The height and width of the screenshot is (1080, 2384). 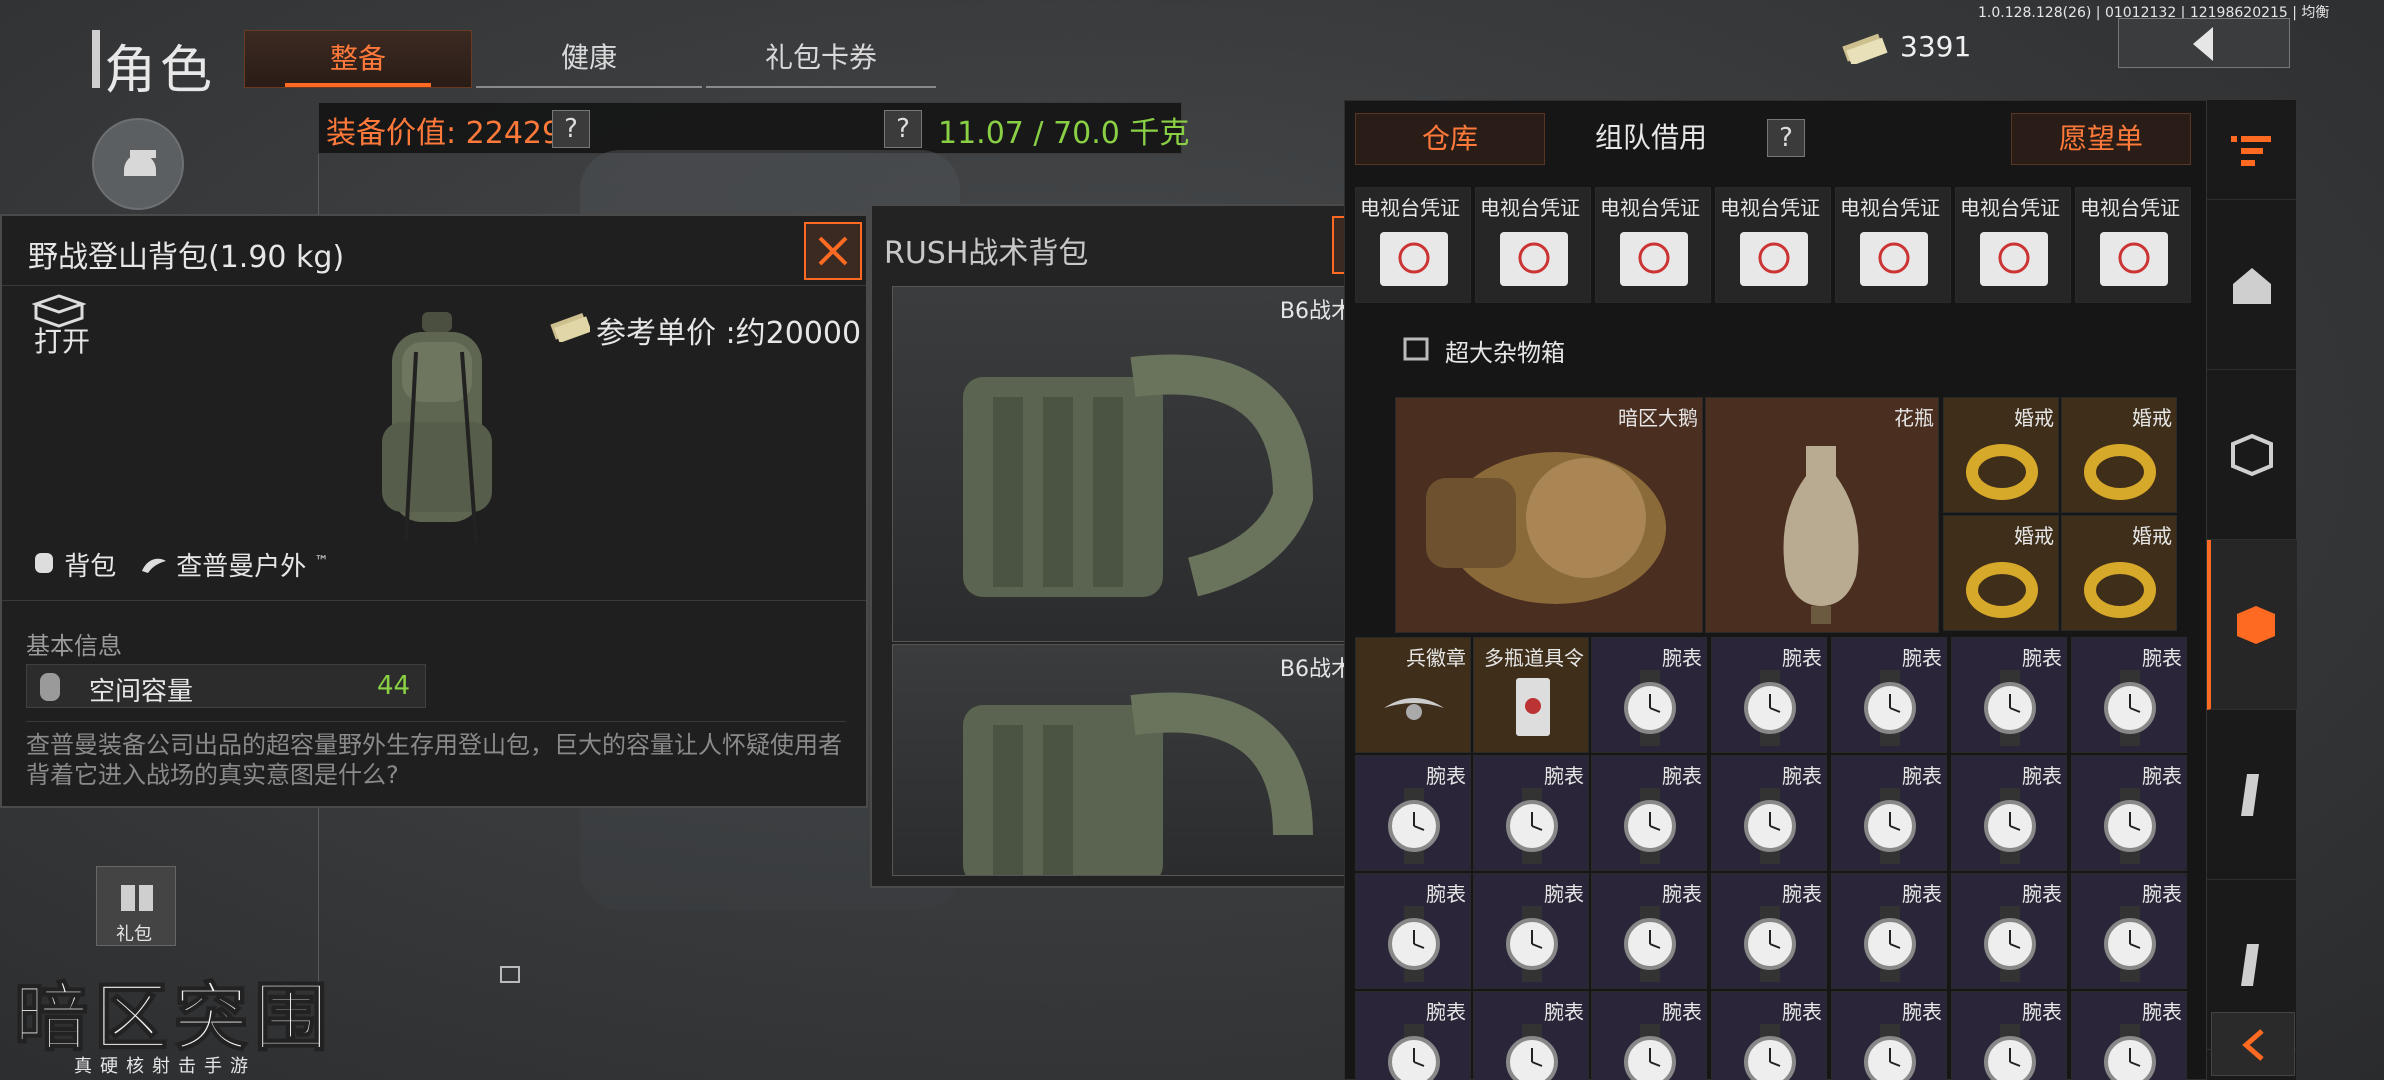 I want to click on sidebar-home-button, so click(x=2252, y=285).